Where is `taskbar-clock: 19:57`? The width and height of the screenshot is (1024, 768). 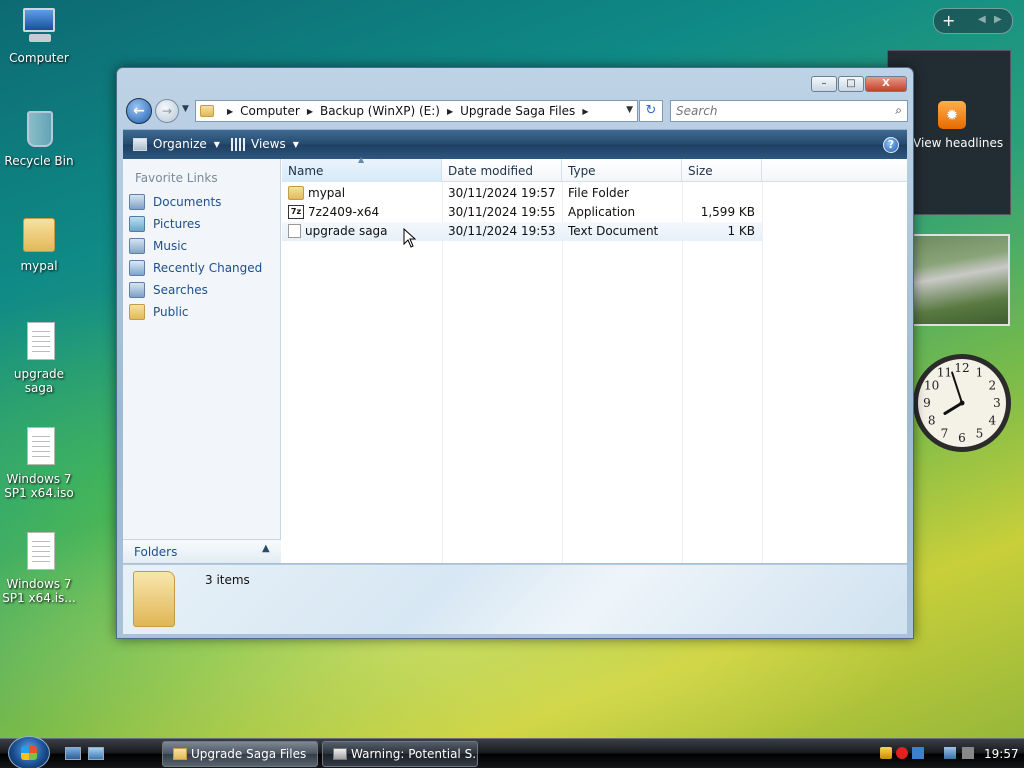 taskbar-clock: 19:57 is located at coordinates (1001, 754).